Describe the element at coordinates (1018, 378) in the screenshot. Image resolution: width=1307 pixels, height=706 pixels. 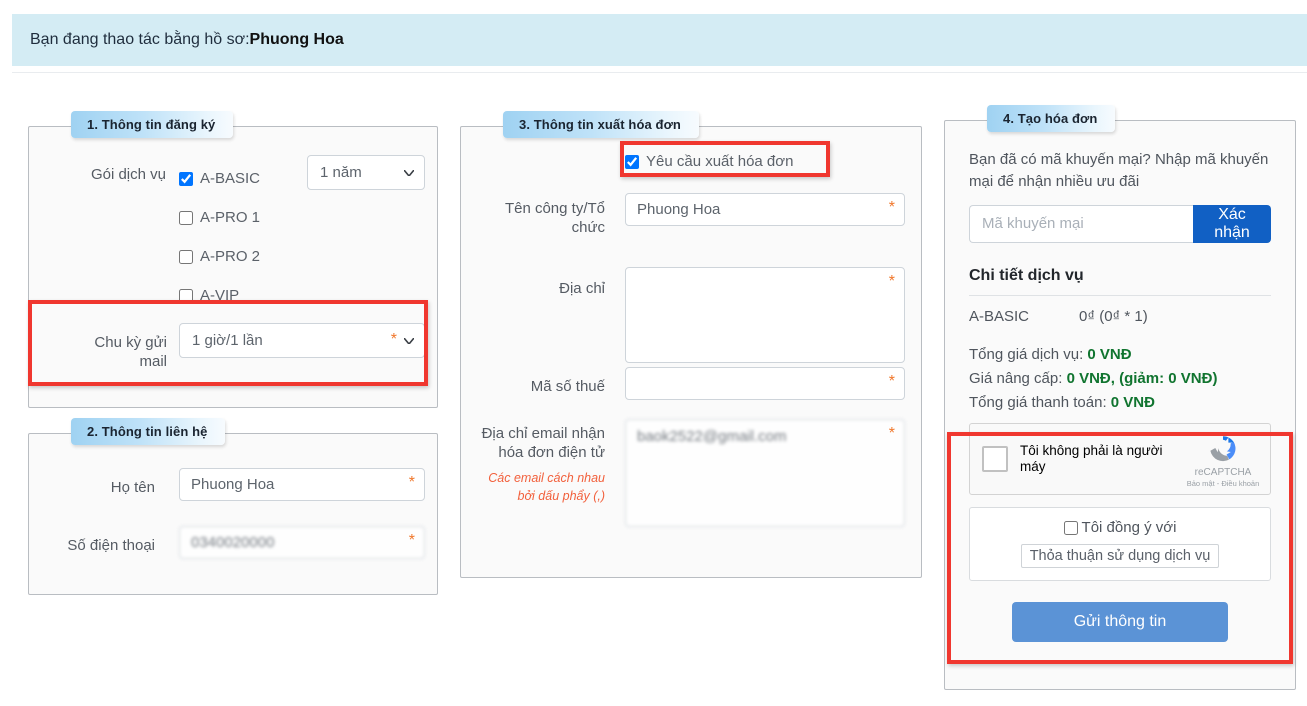
I see `upgrade-price-label: Giá nâng cấp:` at that location.